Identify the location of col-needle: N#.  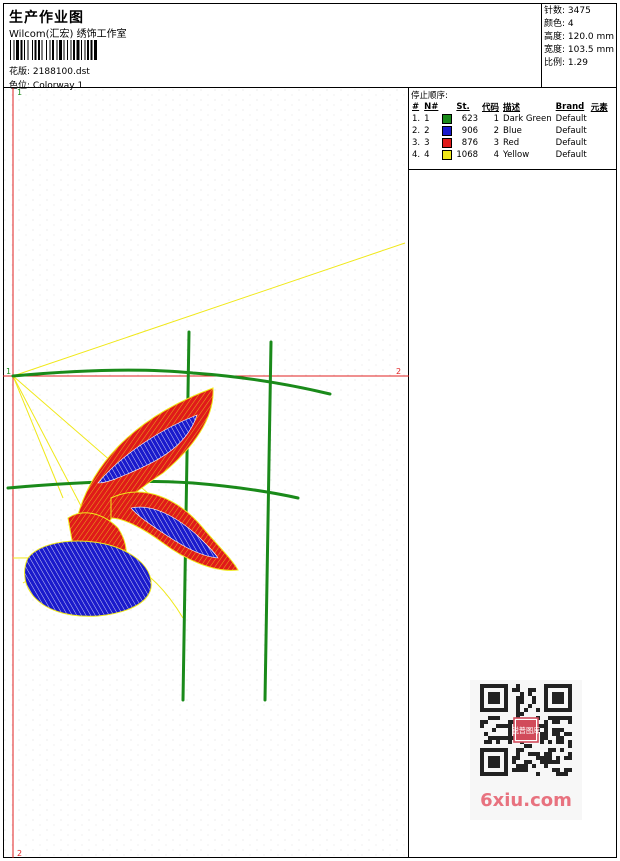
(431, 107).